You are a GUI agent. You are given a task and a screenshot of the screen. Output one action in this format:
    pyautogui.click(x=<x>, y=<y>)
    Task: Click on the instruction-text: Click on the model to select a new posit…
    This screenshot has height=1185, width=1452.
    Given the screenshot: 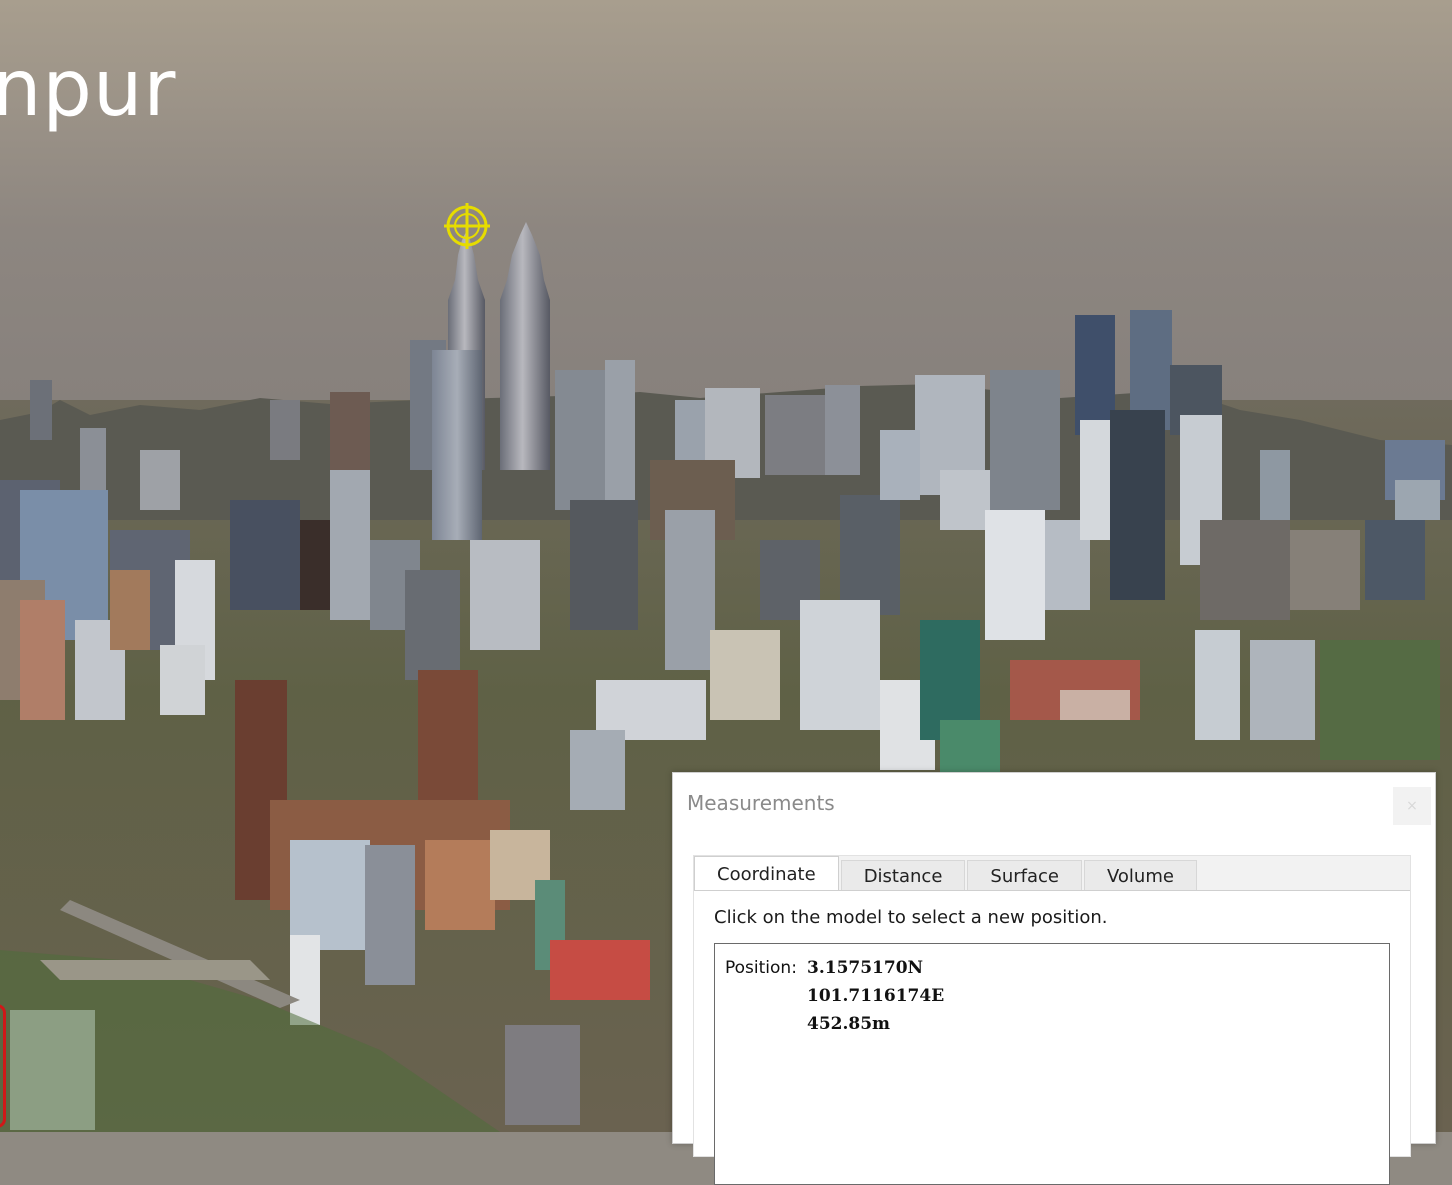 What is the action you would take?
    pyautogui.click(x=911, y=917)
    